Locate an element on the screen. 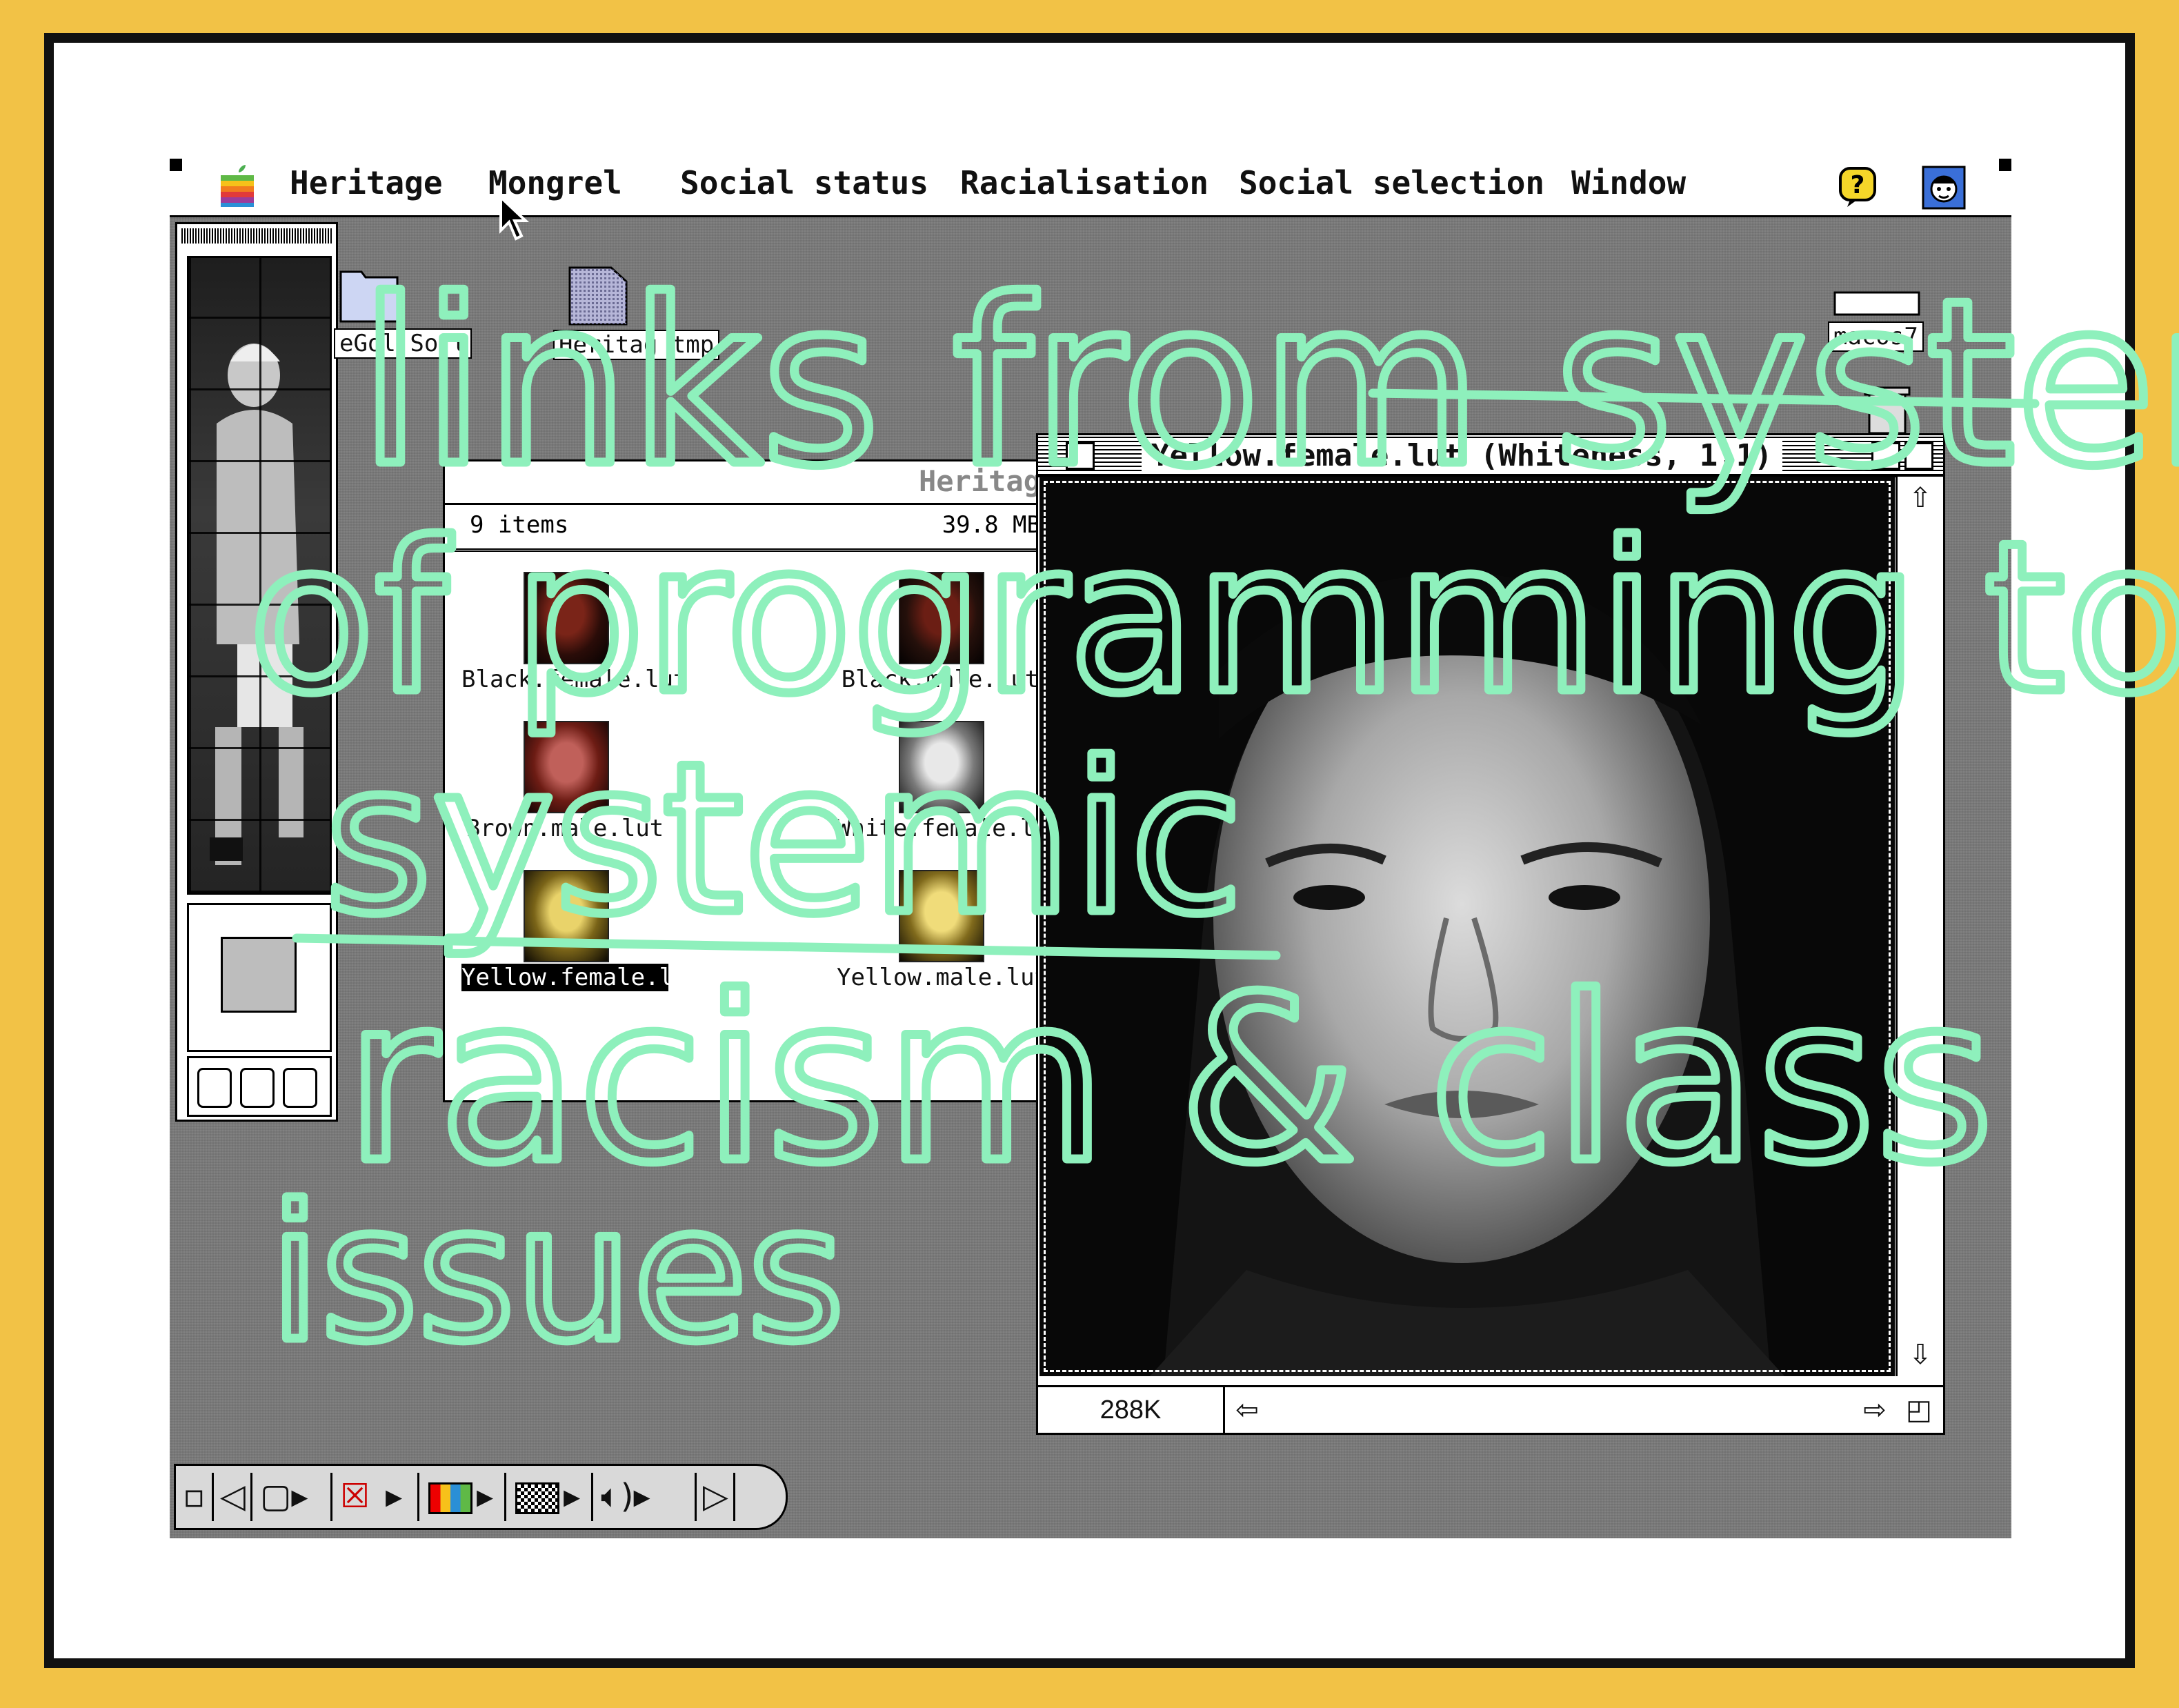 This screenshot has height=1708, width=2179. desktop-folder-egolsoft: eGol Soft is located at coordinates (403, 310).